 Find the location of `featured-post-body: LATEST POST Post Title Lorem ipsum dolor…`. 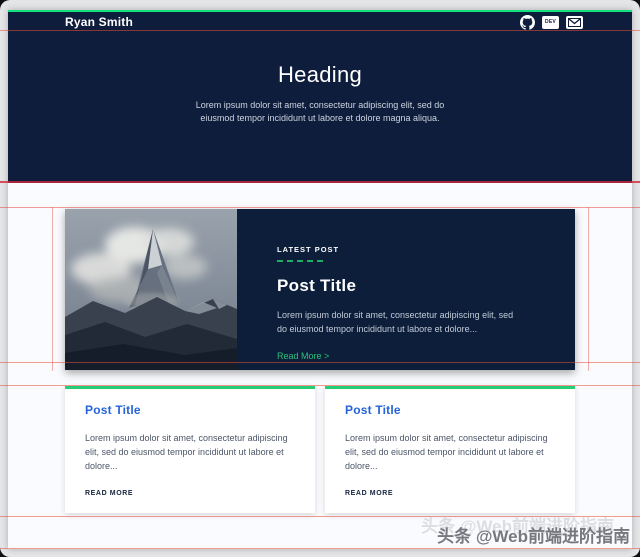

featured-post-body: LATEST POST Post Title Lorem ipsum dolor… is located at coordinates (387, 289).